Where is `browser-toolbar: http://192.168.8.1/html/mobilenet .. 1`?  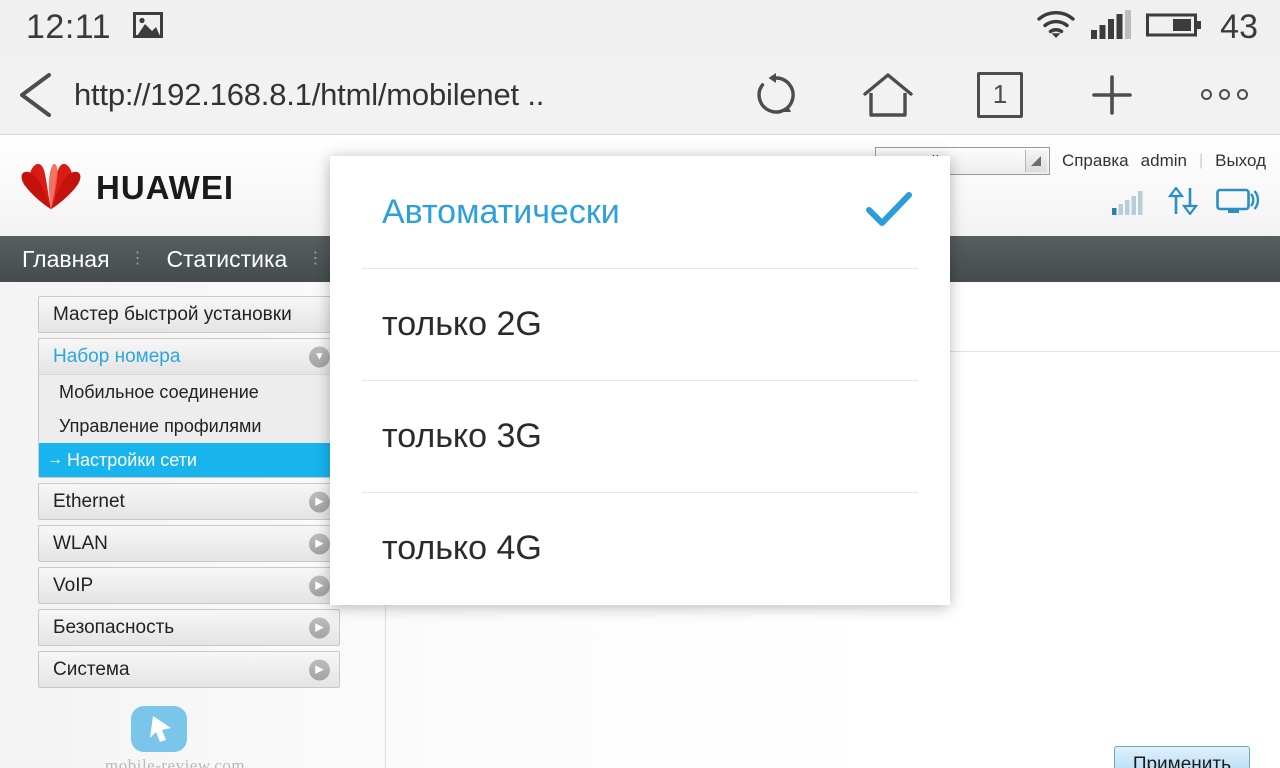 browser-toolbar: http://192.168.8.1/html/mobilenet .. 1 is located at coordinates (640, 95).